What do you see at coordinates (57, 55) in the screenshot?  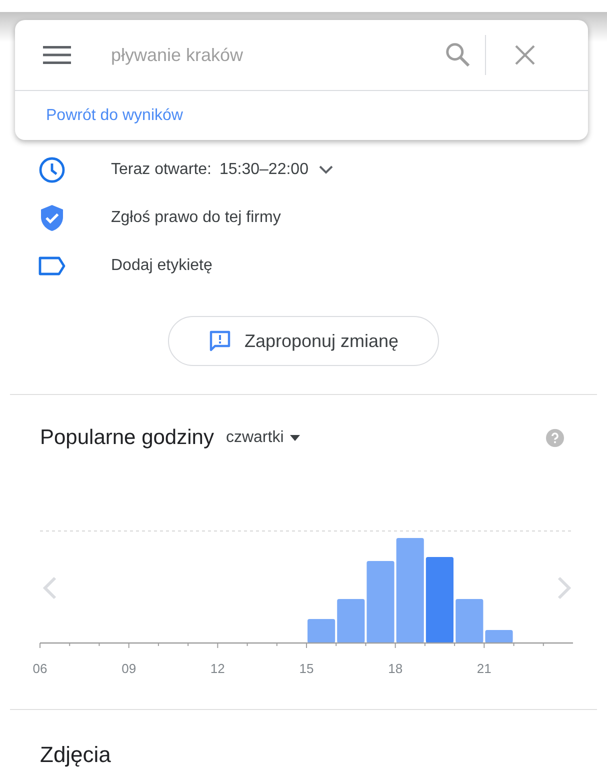 I see `menu-icon` at bounding box center [57, 55].